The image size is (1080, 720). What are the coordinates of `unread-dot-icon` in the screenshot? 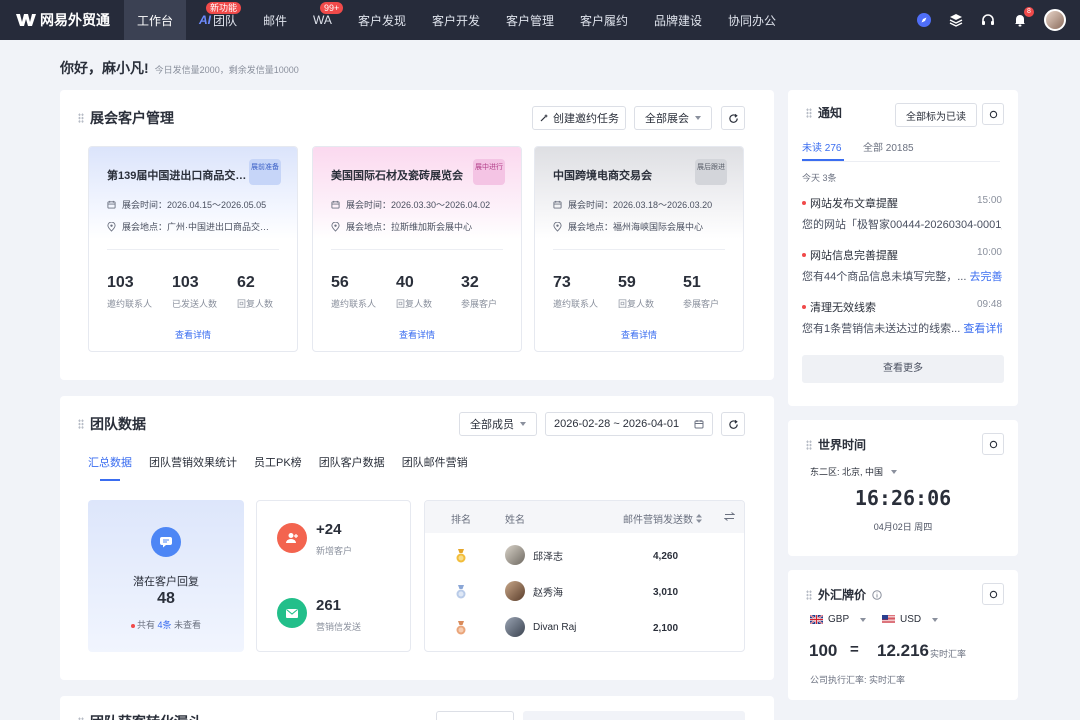 It's located at (804, 307).